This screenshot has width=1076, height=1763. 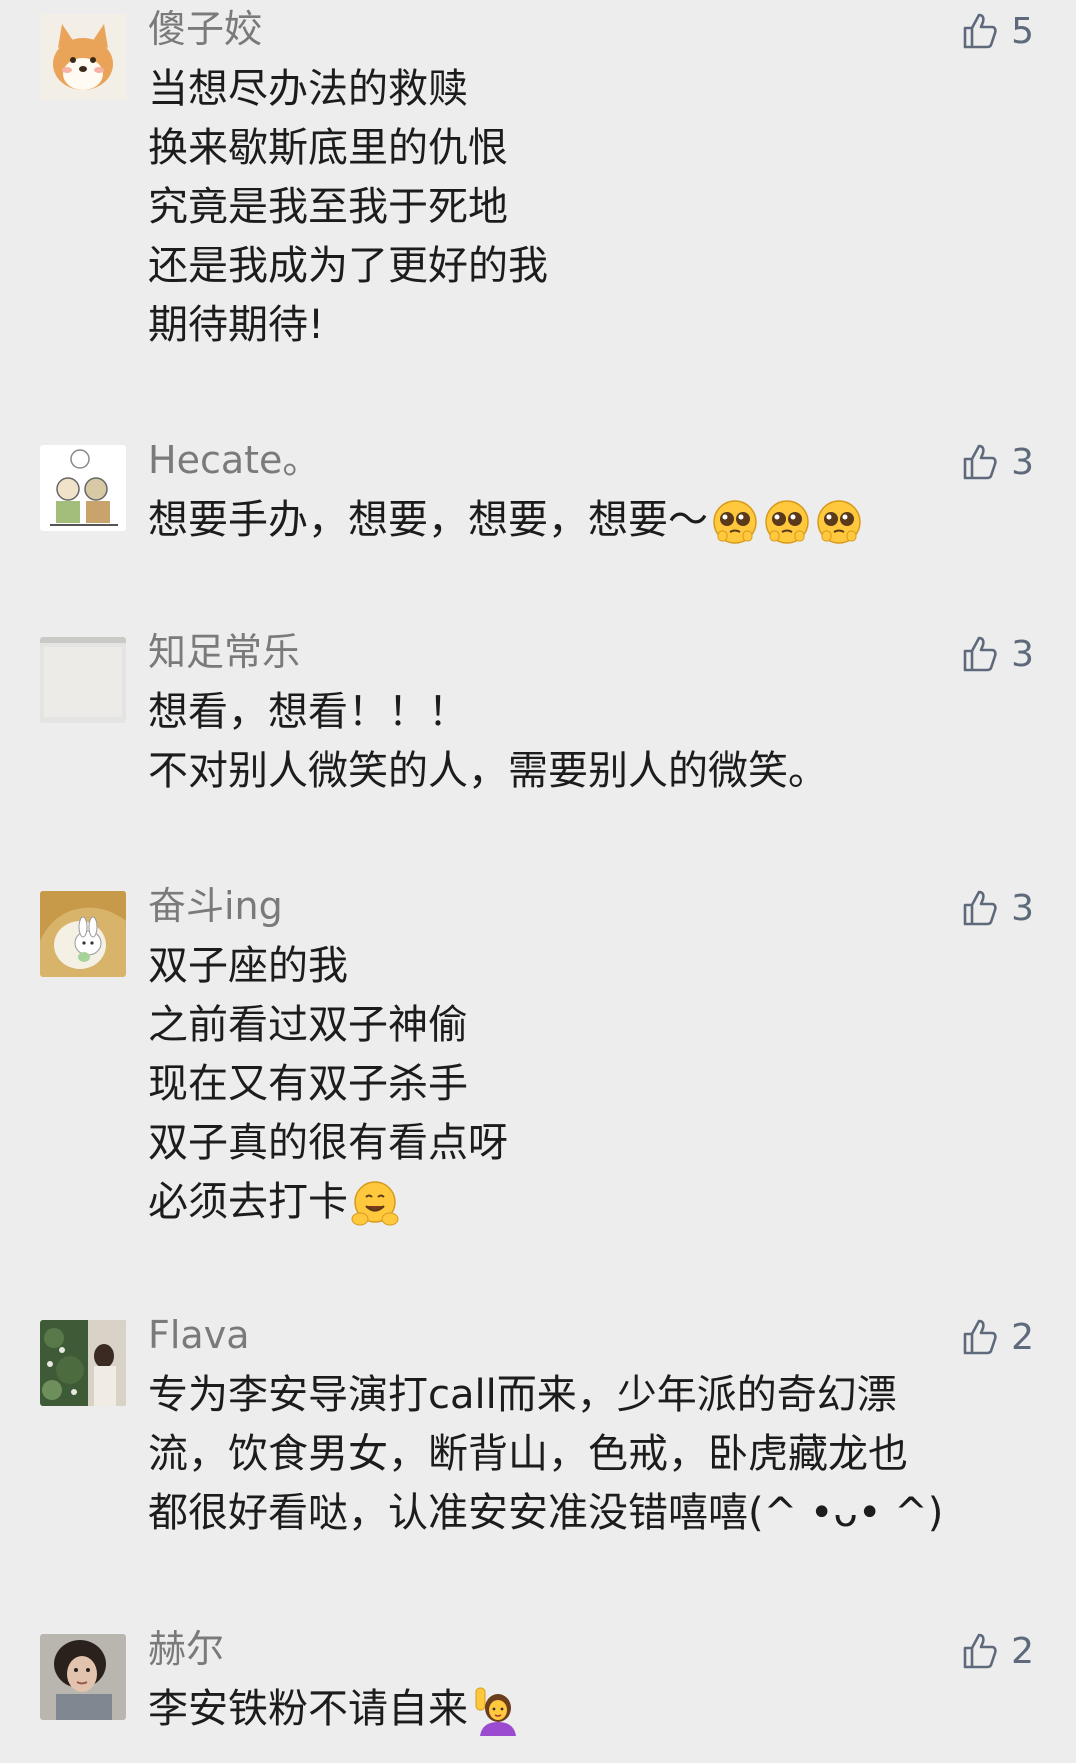 I want to click on comment-text: 想要手办，想要，想要，想要～, so click(x=428, y=520).